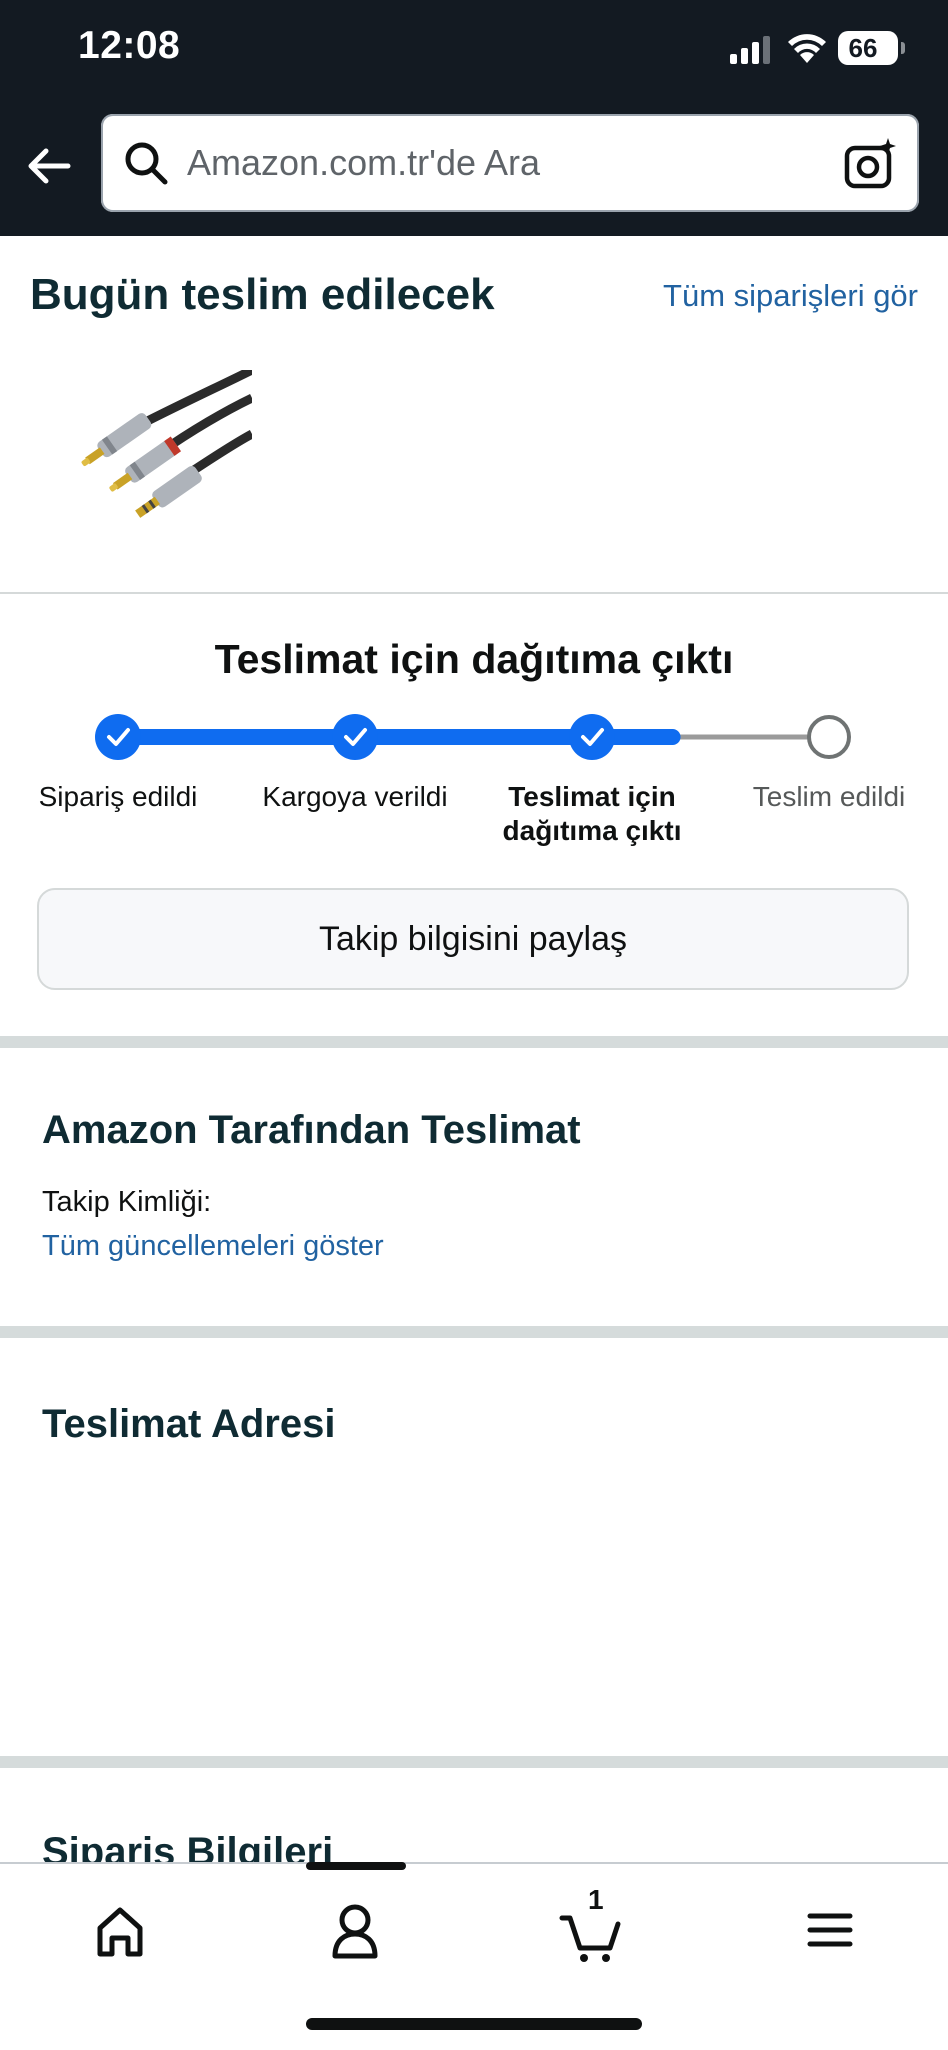 This screenshot has width=948, height=2050. What do you see at coordinates (213, 1246) in the screenshot?
I see `all-updates-link: Tüm güncellemeleri göster` at bounding box center [213, 1246].